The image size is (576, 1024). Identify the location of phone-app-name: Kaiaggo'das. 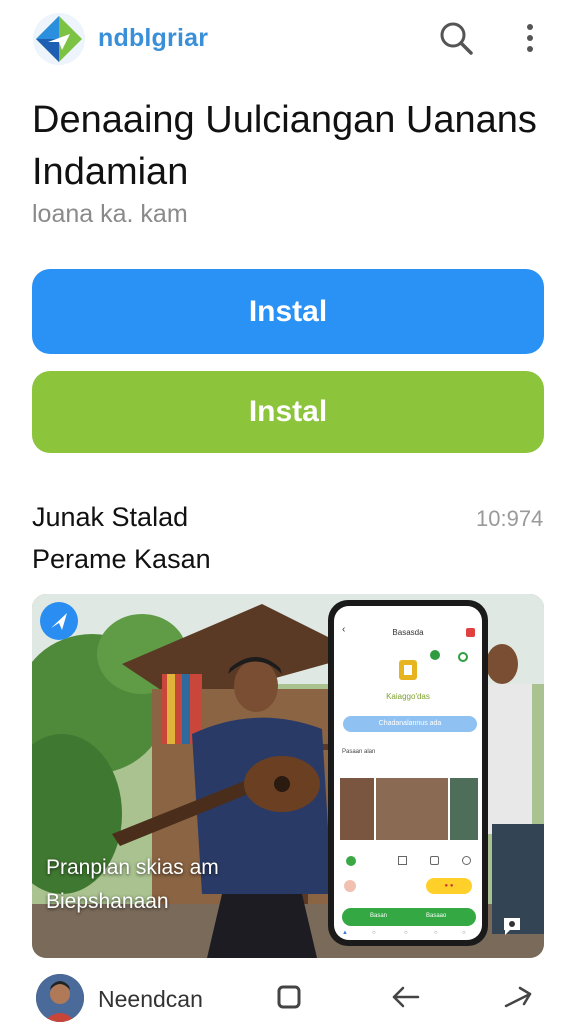
(408, 696).